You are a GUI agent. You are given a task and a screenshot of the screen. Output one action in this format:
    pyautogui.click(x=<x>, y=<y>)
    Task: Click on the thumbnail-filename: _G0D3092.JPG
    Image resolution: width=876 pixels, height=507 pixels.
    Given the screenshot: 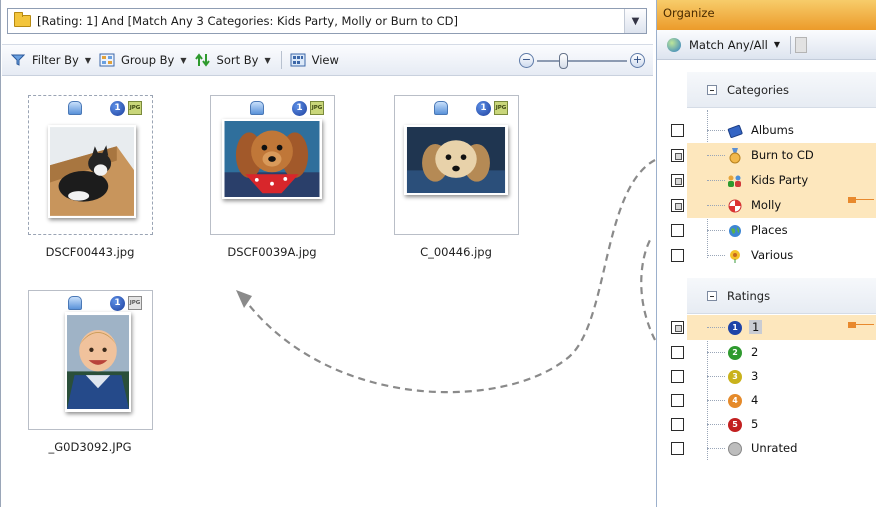 What is the action you would take?
    pyautogui.click(x=90, y=447)
    